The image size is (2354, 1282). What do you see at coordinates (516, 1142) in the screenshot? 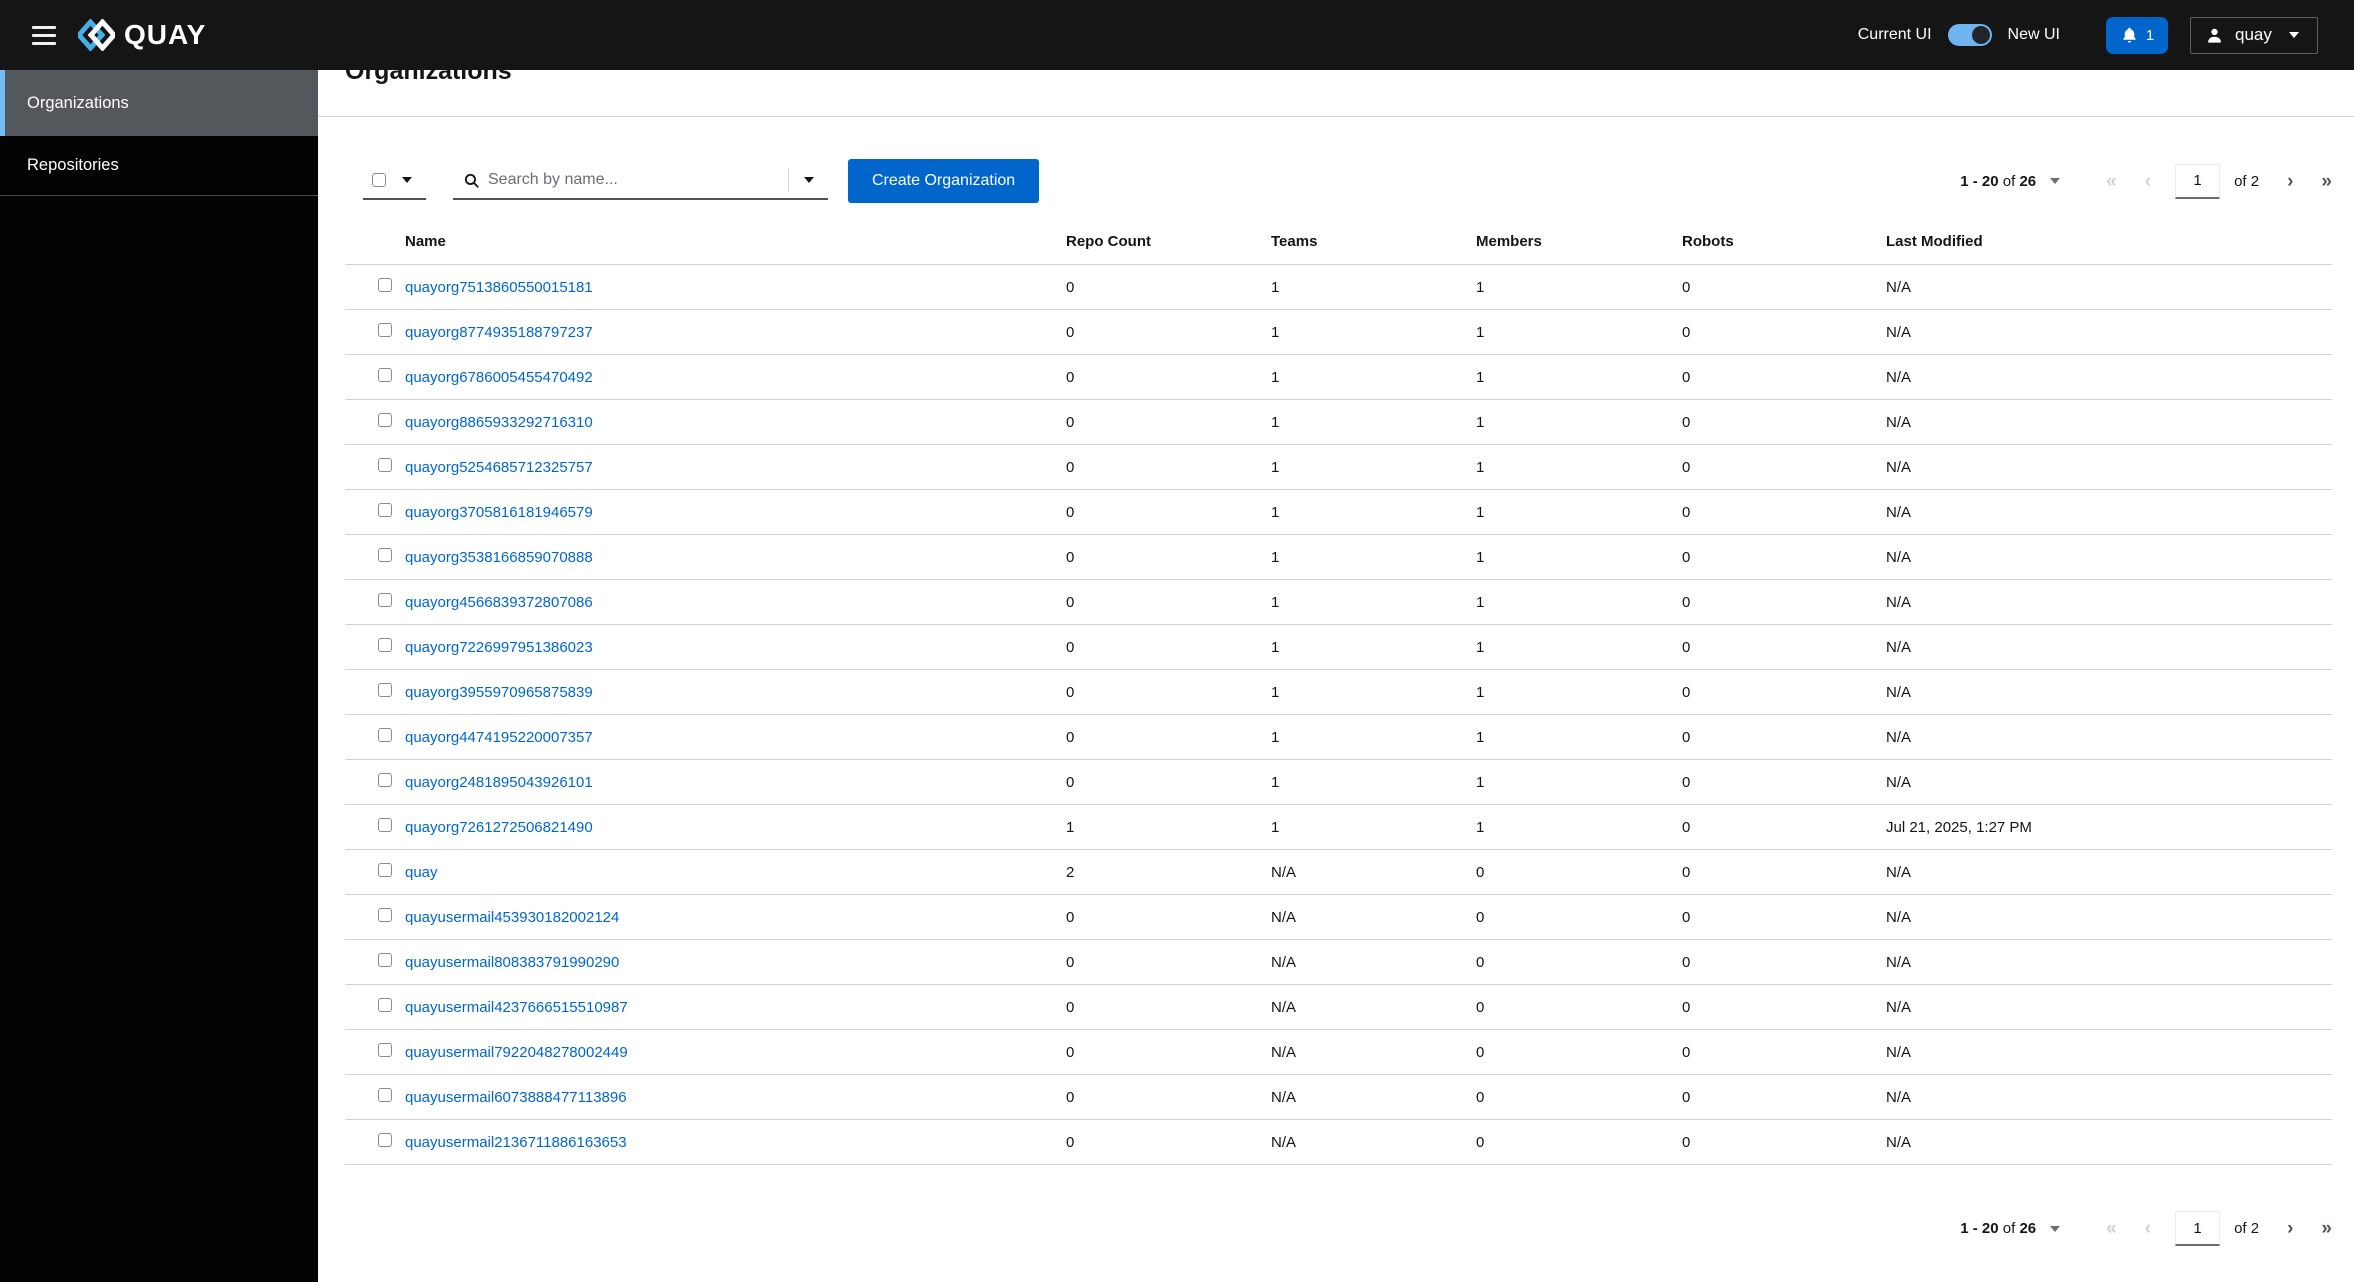
I see `organization-link: quayusermail2136711886163653` at bounding box center [516, 1142].